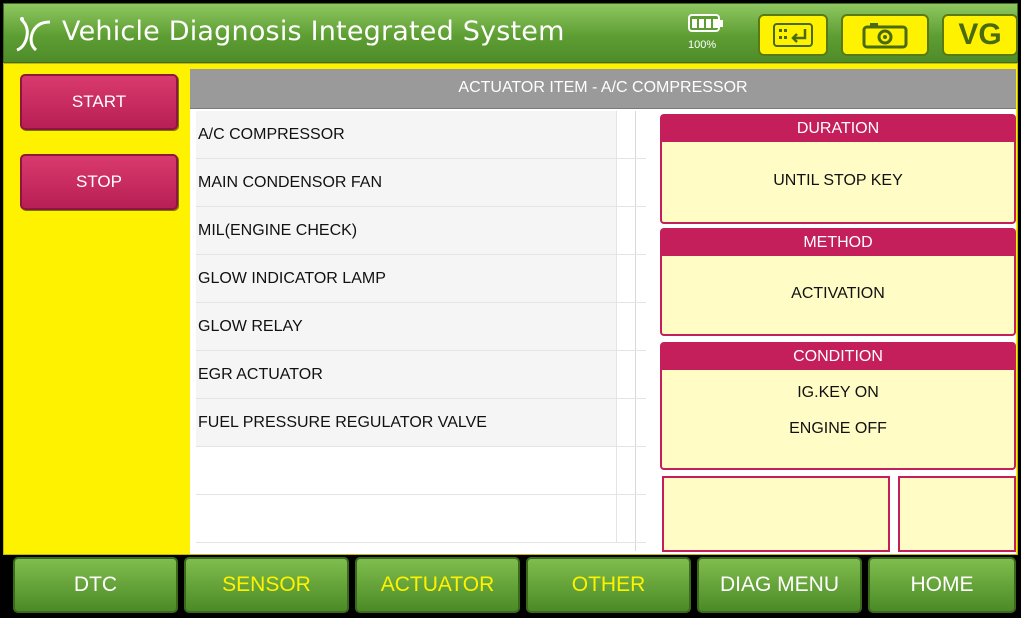  Describe the element at coordinates (406, 231) in the screenshot. I see `list-item: MIL(ENGINE CHECK)` at that location.